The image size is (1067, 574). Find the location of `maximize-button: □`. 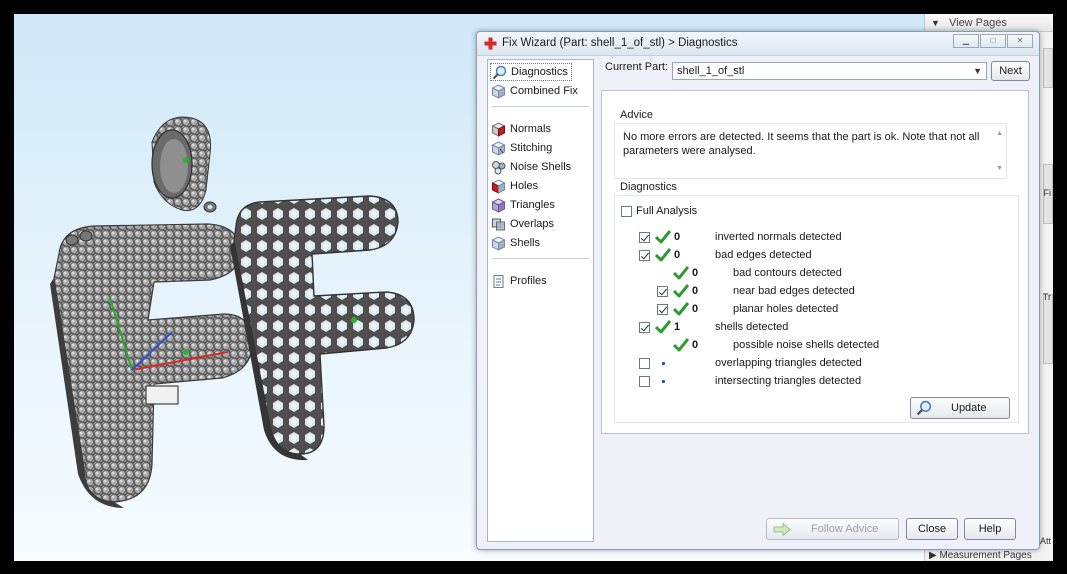

maximize-button: □ is located at coordinates (993, 41).